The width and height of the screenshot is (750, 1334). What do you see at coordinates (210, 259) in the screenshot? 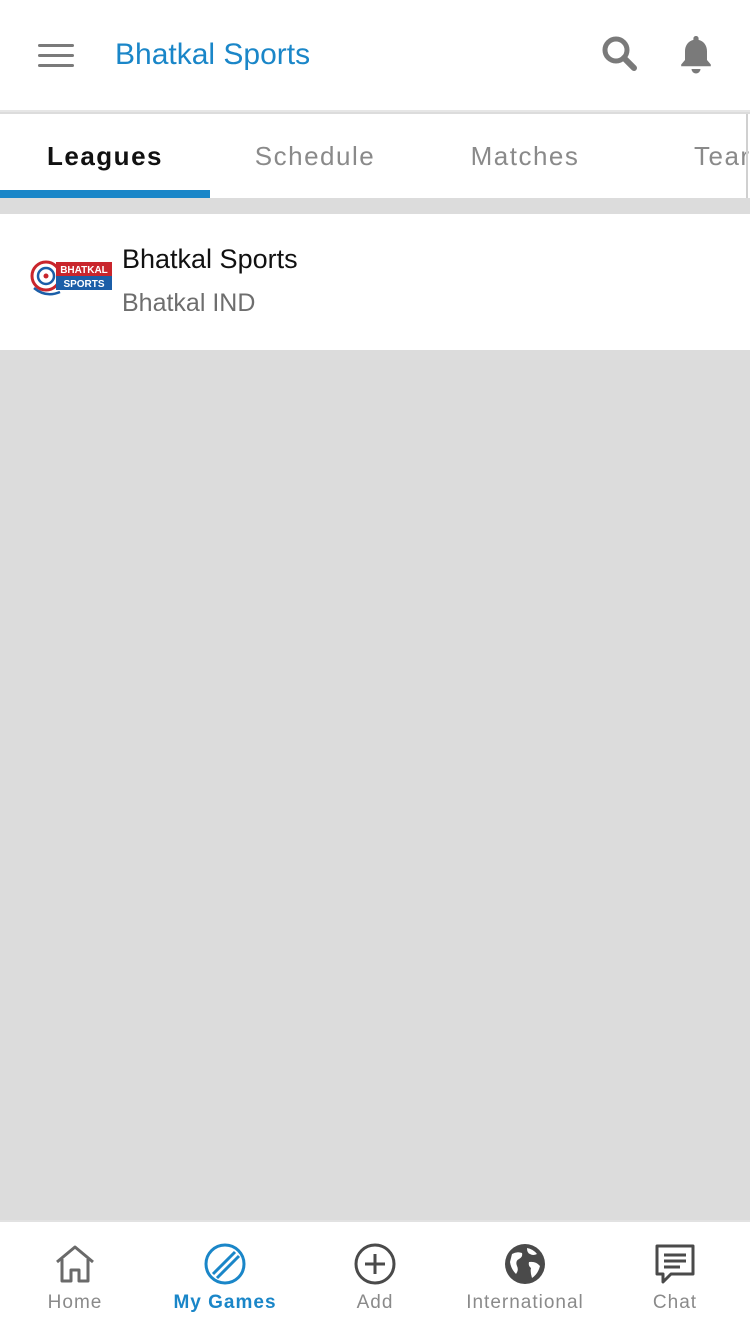
I see `league-name: Bhatkal Sports` at bounding box center [210, 259].